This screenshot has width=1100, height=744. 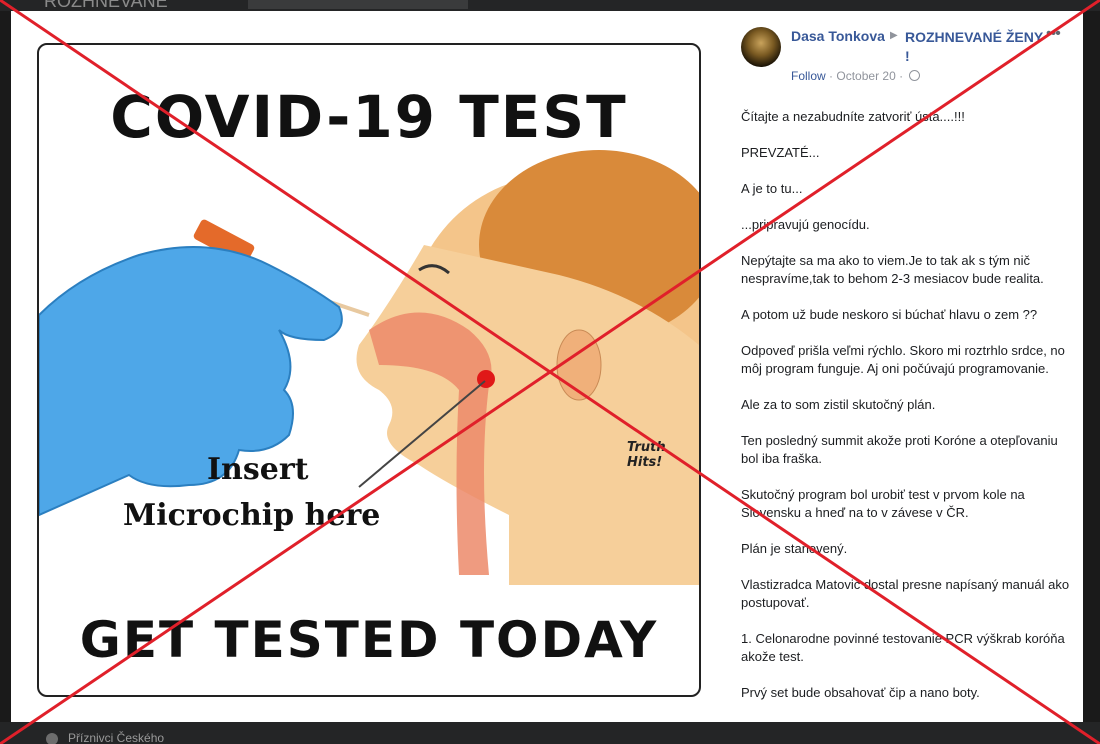 I want to click on more-options-icon: •••, so click(x=1053, y=34).